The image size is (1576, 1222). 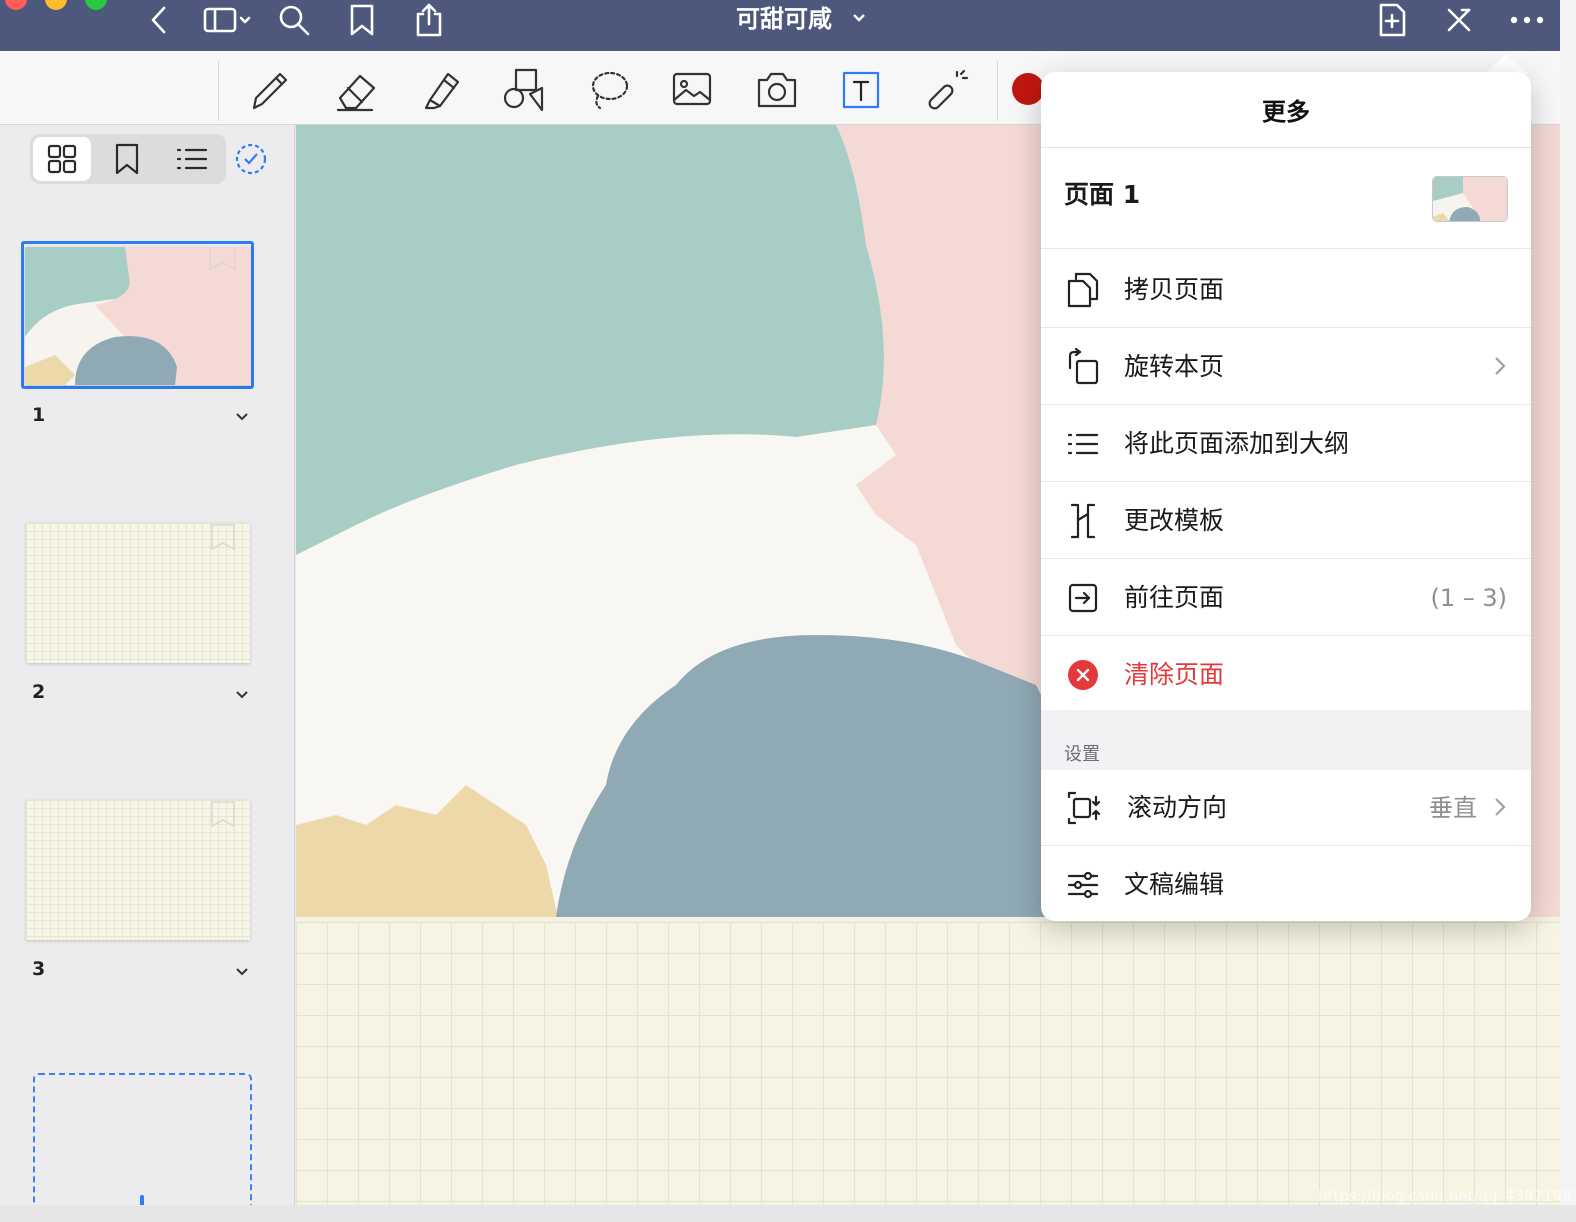 What do you see at coordinates (62, 159) in the screenshot?
I see `thumbnails-grid-icon` at bounding box center [62, 159].